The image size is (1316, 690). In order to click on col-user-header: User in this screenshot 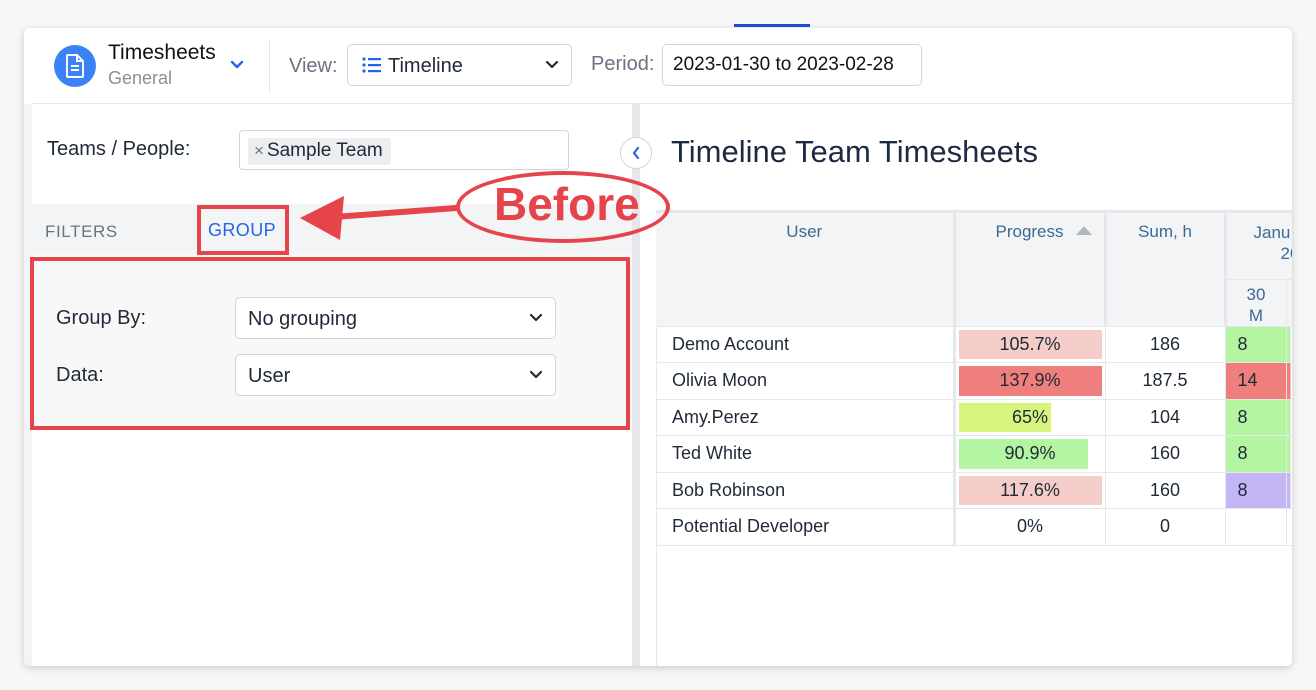, I will do `click(806, 270)`.